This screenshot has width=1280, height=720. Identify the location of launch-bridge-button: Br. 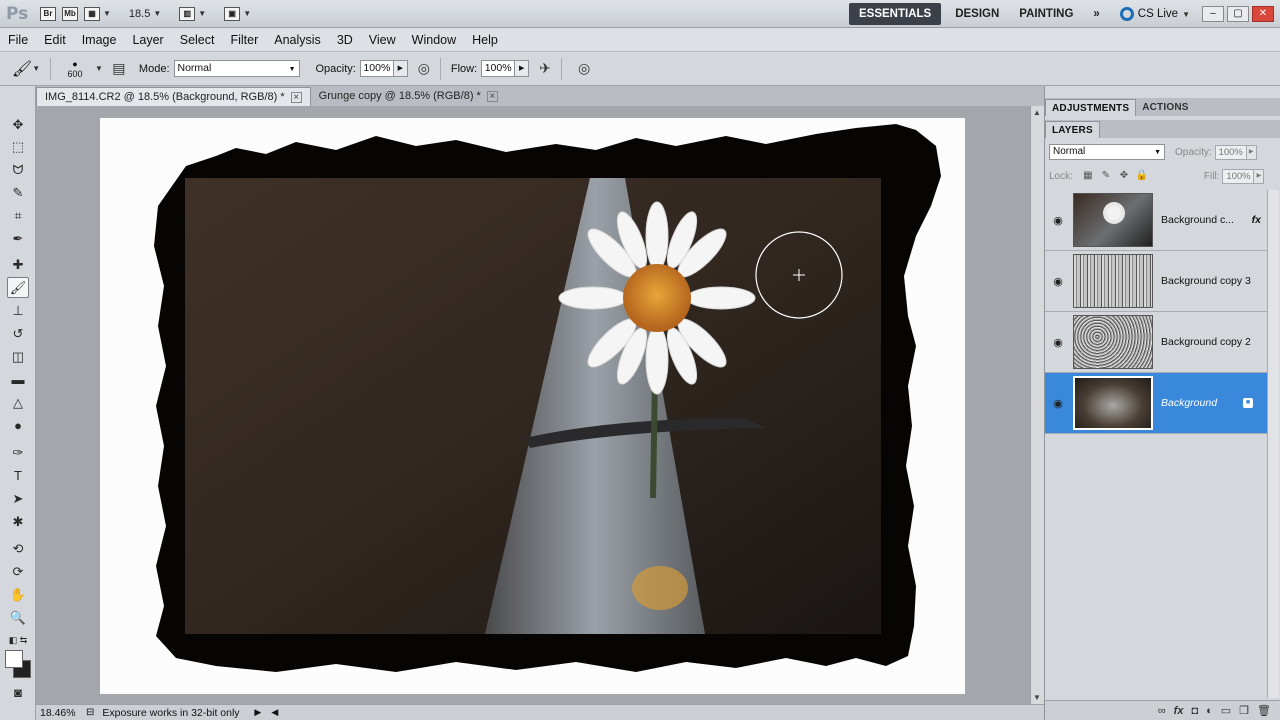
(48, 14).